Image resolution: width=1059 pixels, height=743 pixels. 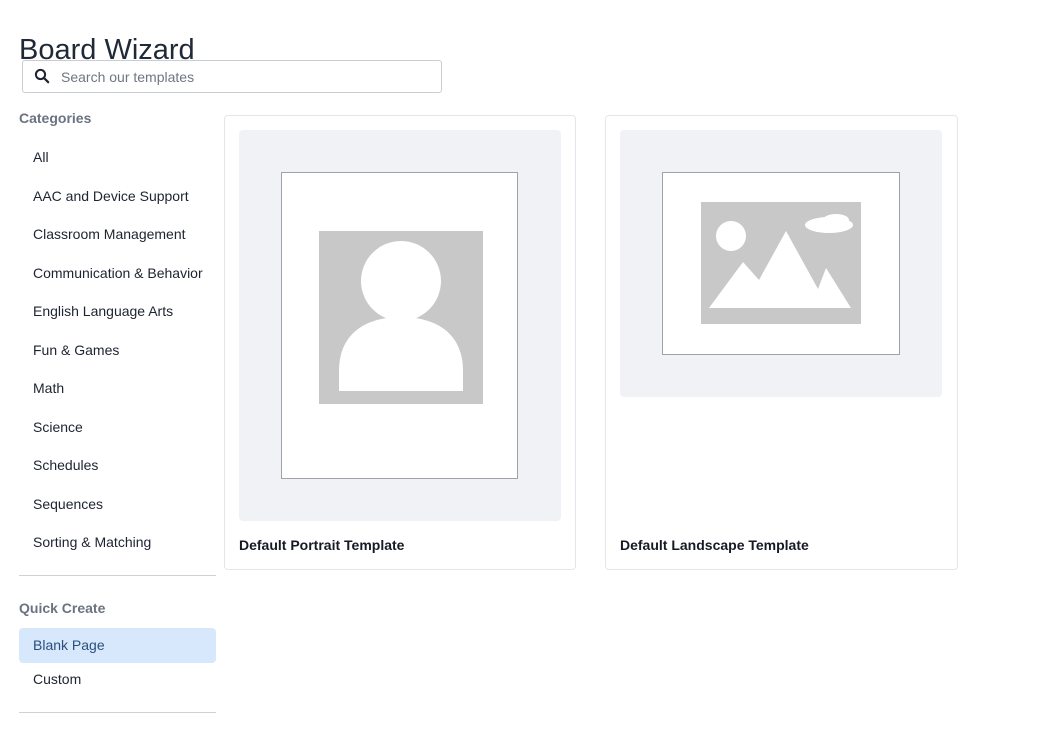 I want to click on search-icon, so click(x=42, y=76).